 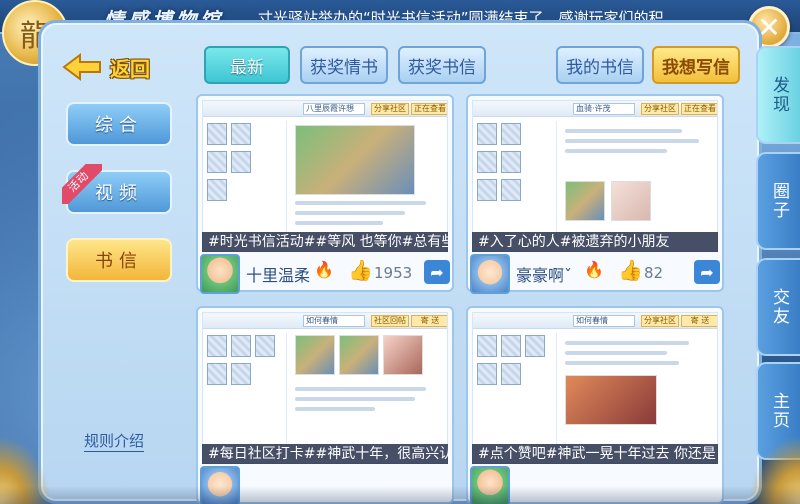 I want to click on left-menu-label: 综合, so click(x=119, y=125).